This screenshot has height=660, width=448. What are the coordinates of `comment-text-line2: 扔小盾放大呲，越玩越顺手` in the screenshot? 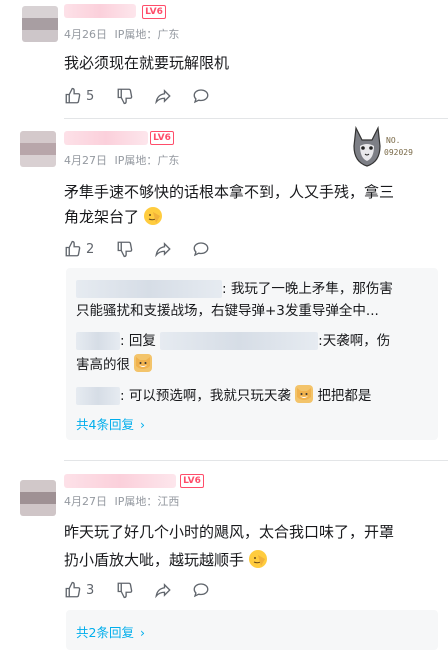 It's located at (165, 560).